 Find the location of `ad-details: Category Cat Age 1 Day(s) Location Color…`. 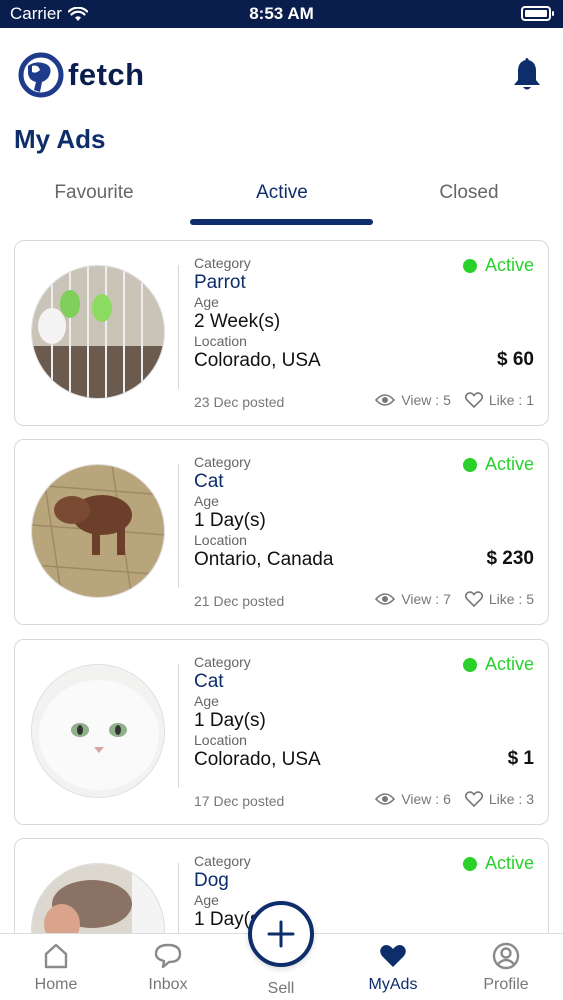

ad-details: Category Cat Age 1 Day(s) Location Color… is located at coordinates (257, 712).